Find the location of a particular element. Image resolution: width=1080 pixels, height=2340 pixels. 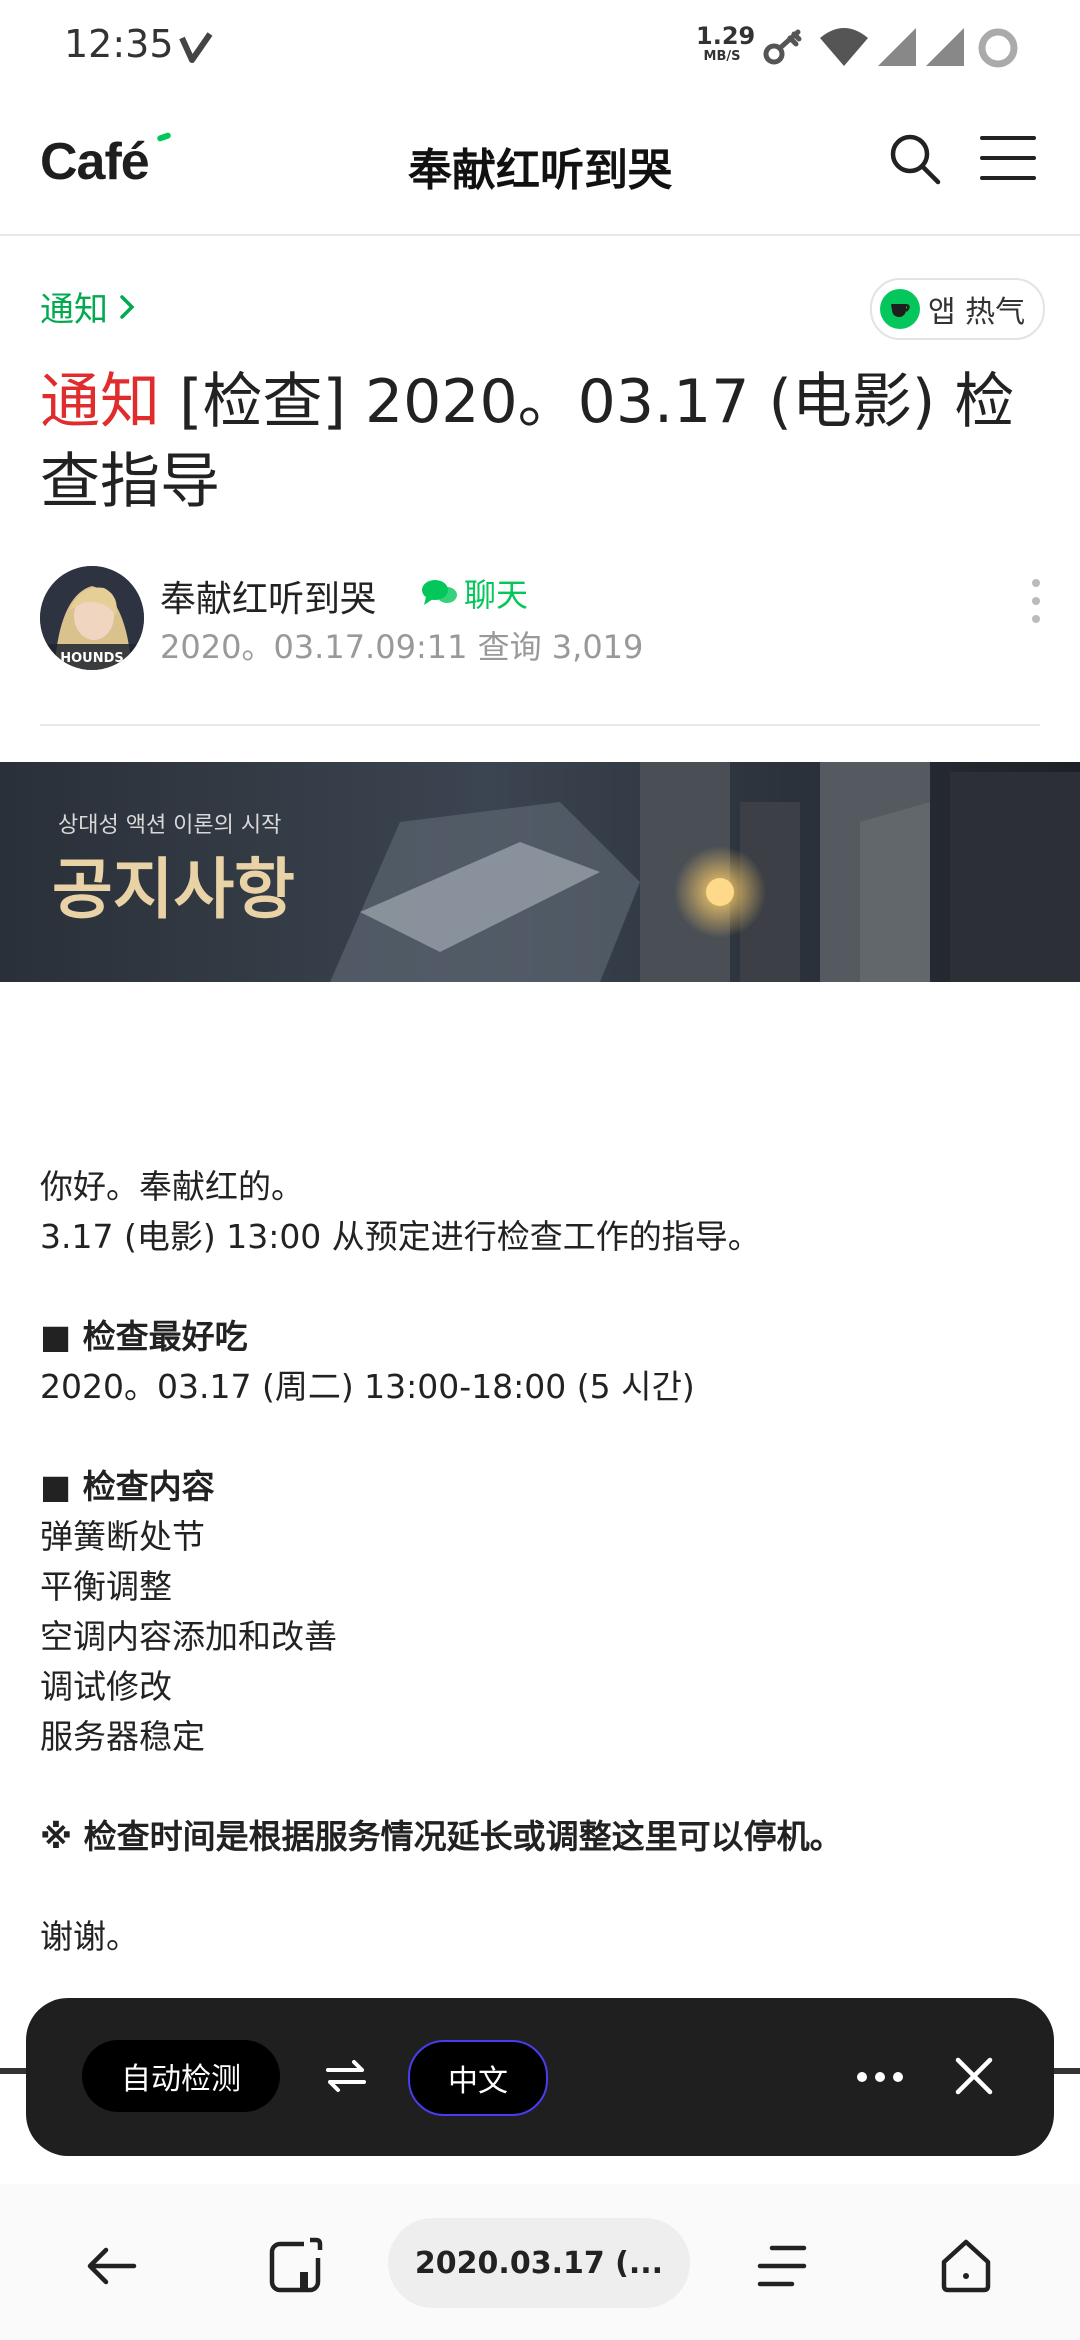

chat-button: 聊天 is located at coordinates (474, 593).